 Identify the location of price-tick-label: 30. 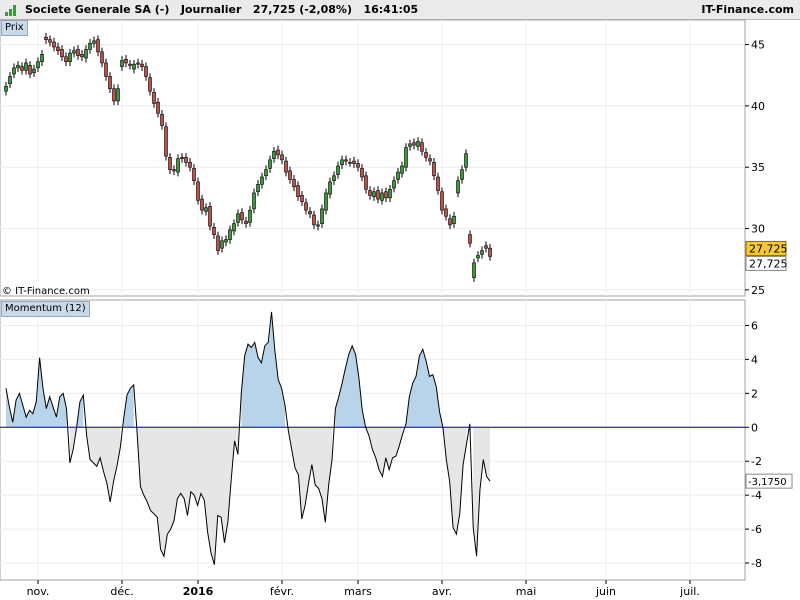
(758, 229).